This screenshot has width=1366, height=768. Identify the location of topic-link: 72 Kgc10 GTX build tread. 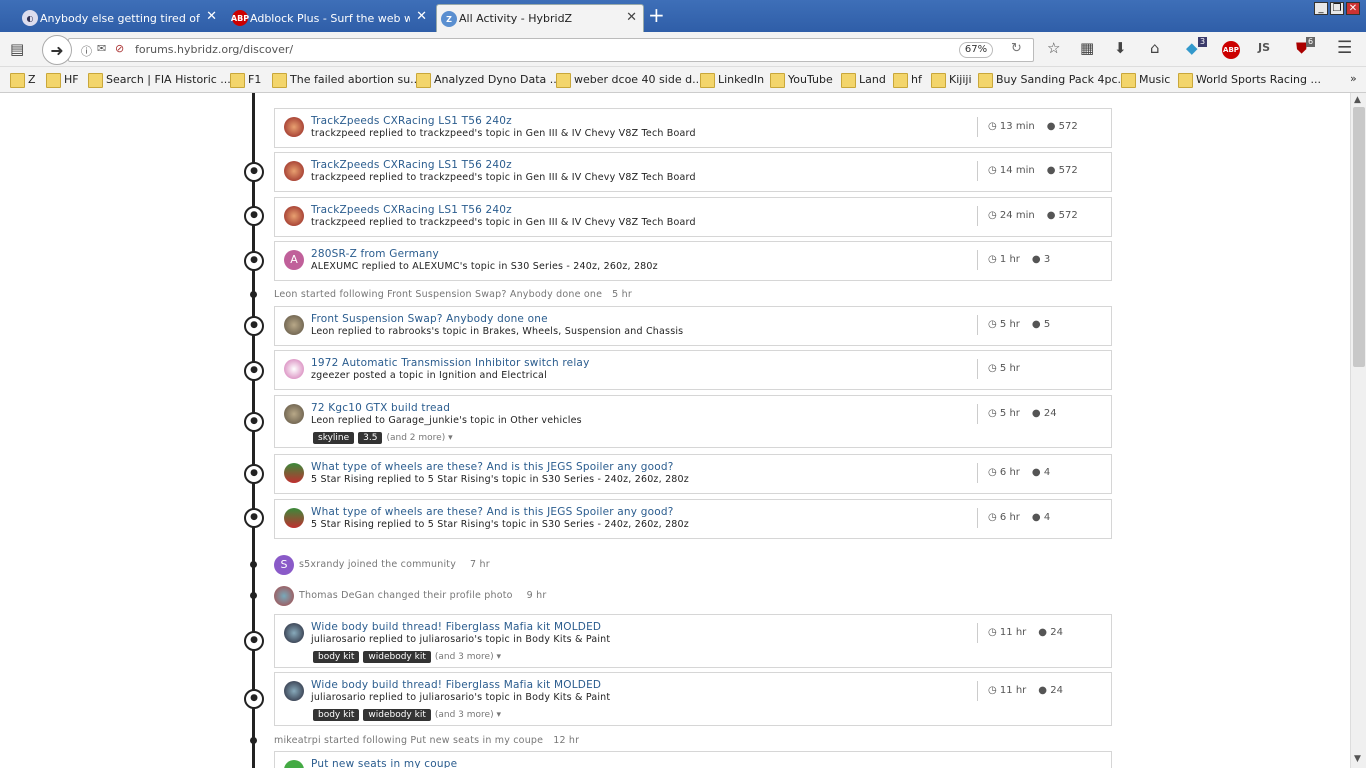
(380, 408).